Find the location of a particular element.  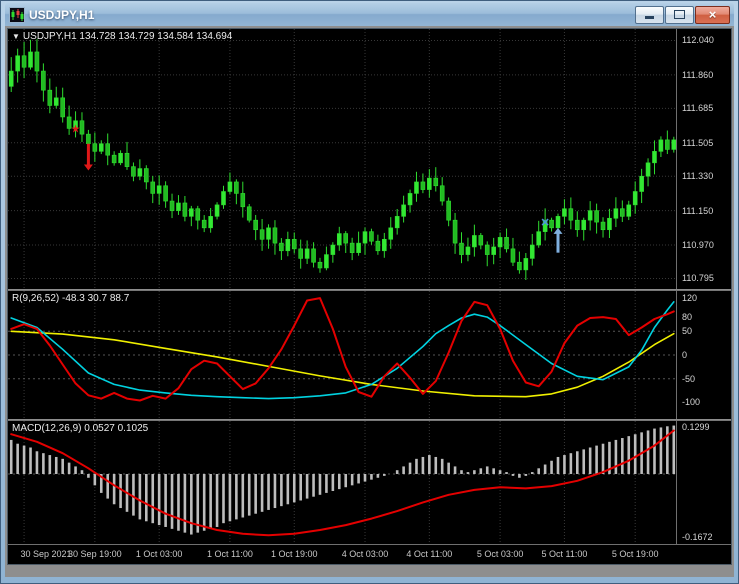

close-button: × is located at coordinates (712, 14).